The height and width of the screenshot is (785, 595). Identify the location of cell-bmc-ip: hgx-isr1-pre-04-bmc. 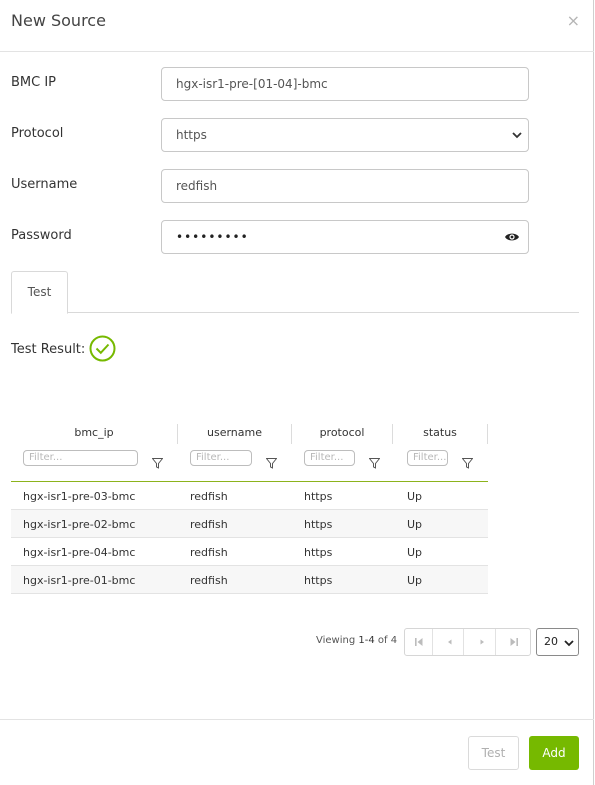
(79, 552).